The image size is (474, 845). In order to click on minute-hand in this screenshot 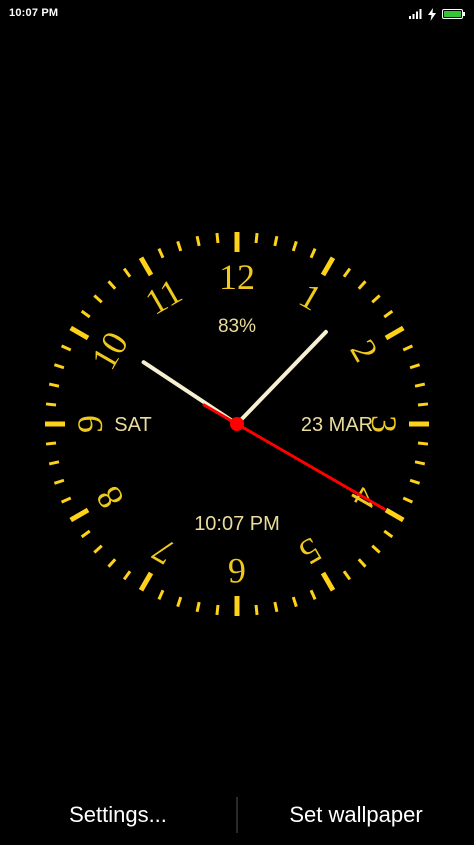, I will do `click(281, 377)`.